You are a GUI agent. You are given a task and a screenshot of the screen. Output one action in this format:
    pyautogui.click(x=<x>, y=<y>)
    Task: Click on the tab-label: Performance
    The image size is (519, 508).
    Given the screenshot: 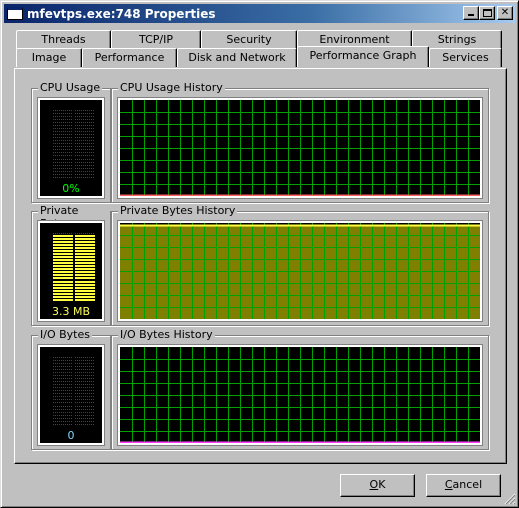 What is the action you would take?
    pyautogui.click(x=129, y=57)
    